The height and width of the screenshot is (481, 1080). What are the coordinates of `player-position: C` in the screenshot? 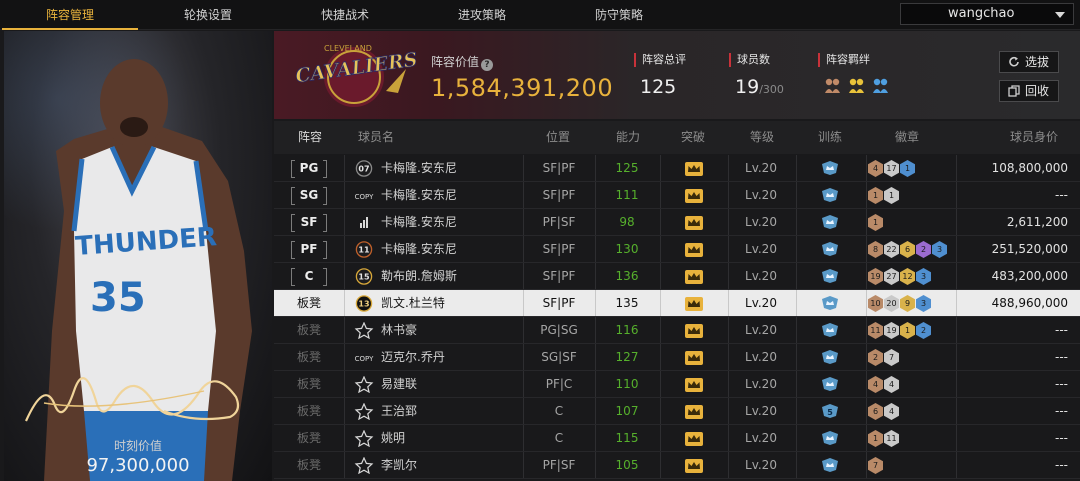 It's located at (559, 411).